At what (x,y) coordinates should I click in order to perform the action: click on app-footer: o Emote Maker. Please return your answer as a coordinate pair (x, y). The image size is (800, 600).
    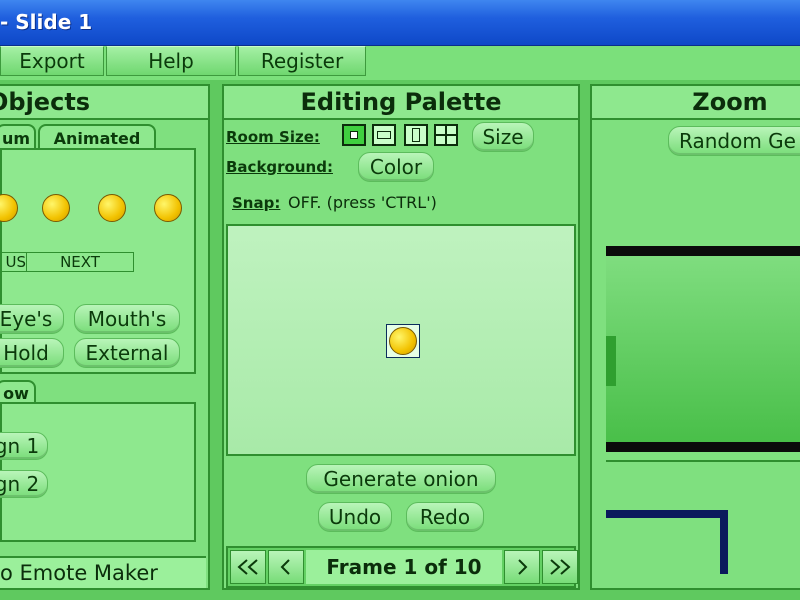
    Looking at the image, I should click on (103, 572).